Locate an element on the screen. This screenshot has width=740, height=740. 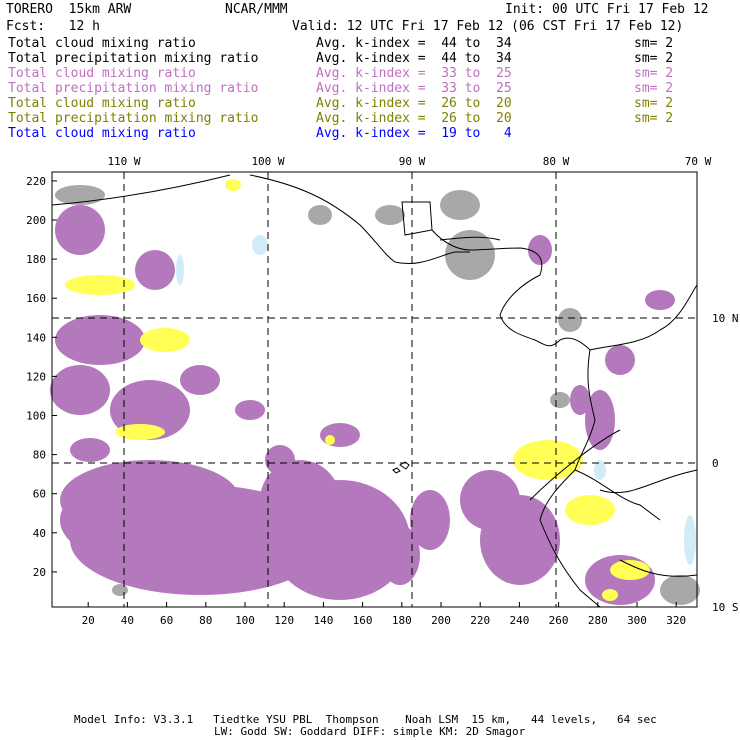
x-tick-label: 320 is located at coordinates (676, 620).